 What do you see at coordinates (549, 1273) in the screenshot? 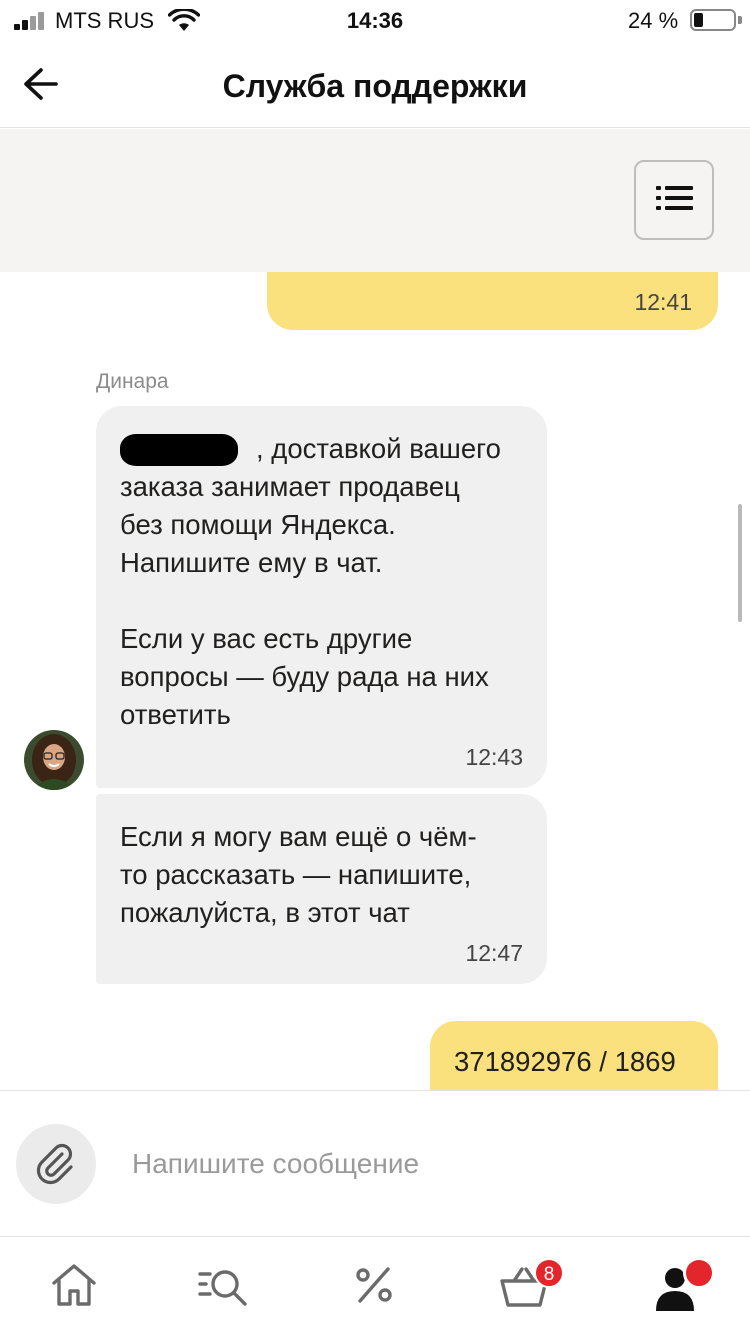
I see `cart-count-badge: 8` at bounding box center [549, 1273].